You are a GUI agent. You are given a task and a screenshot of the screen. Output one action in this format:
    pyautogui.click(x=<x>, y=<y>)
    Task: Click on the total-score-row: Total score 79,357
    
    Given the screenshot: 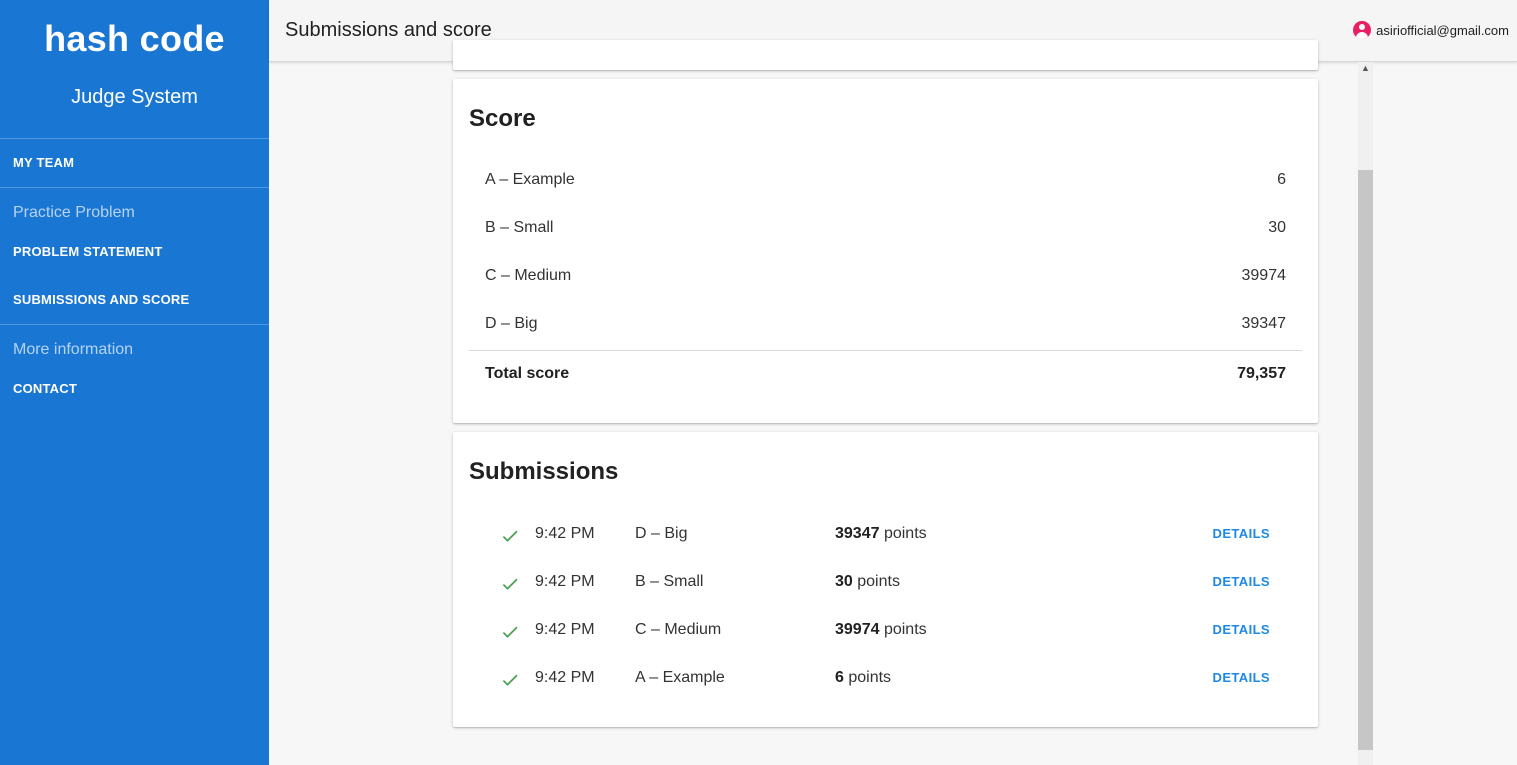 What is the action you would take?
    pyautogui.click(x=885, y=377)
    